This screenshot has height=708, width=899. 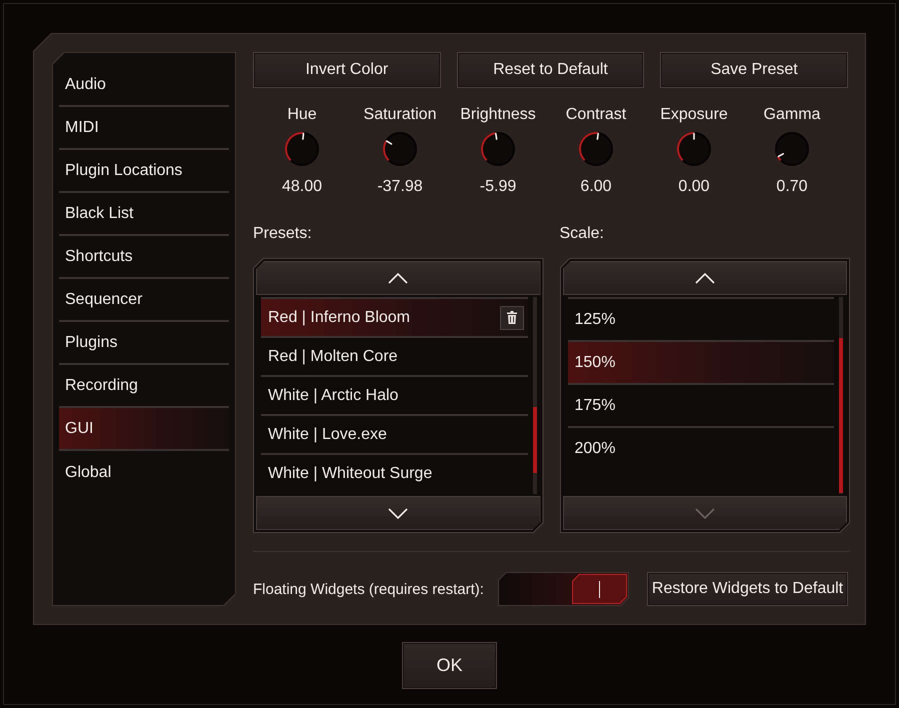 What do you see at coordinates (701, 404) in the screenshot?
I see `list-item: 175%` at bounding box center [701, 404].